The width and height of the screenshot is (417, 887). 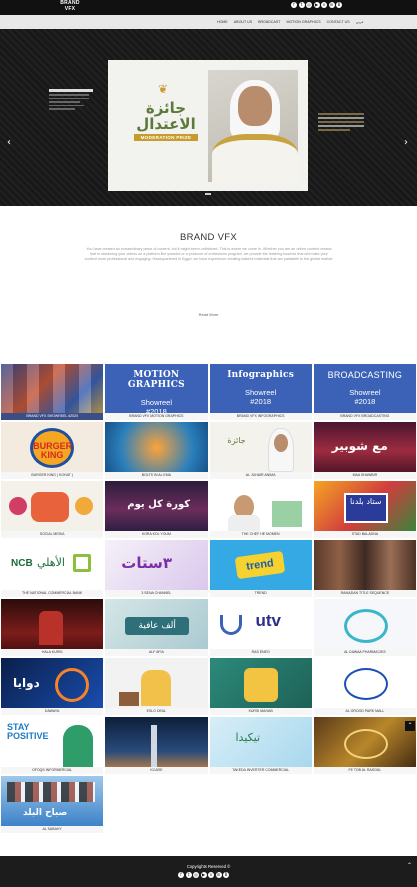 I want to click on copyright-text: Copyrights Reserved ©, so click(x=208, y=866).